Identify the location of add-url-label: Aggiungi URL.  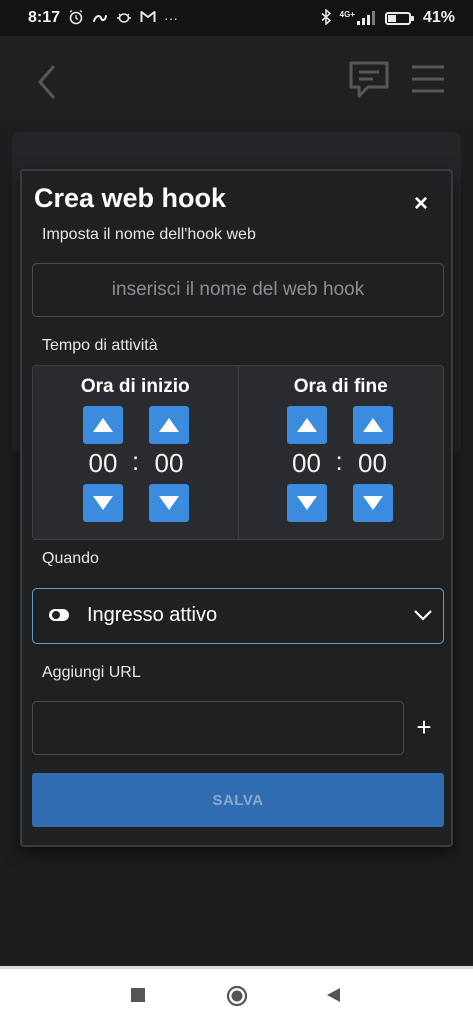
(91, 672).